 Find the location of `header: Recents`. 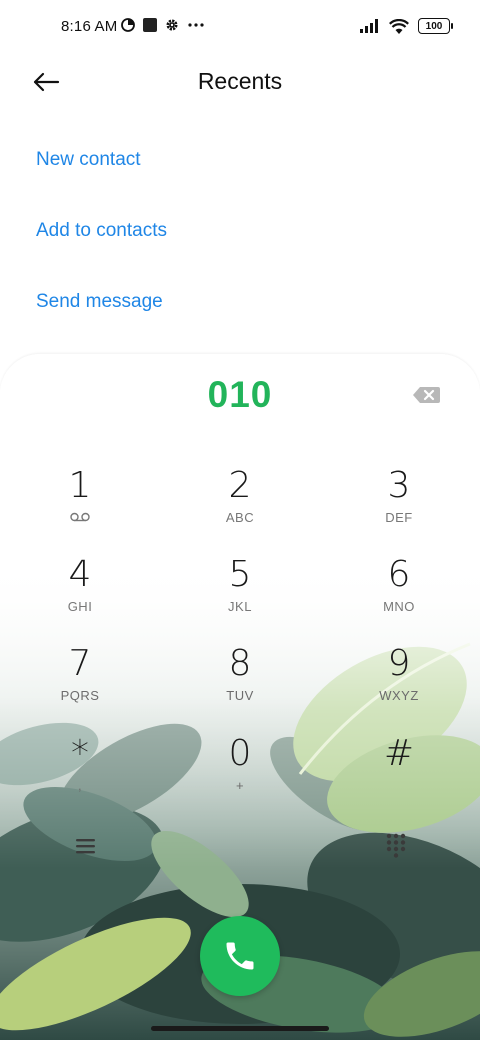

header: Recents is located at coordinates (240, 82).